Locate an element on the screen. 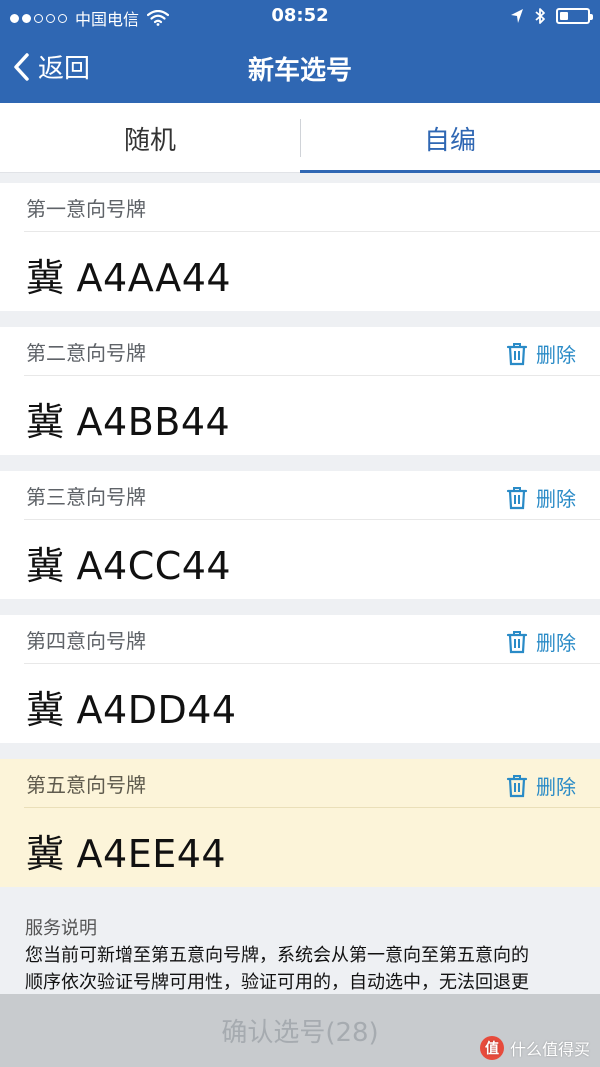 The width and height of the screenshot is (600, 1067). plate-code: A4DD44 is located at coordinates (156, 710).